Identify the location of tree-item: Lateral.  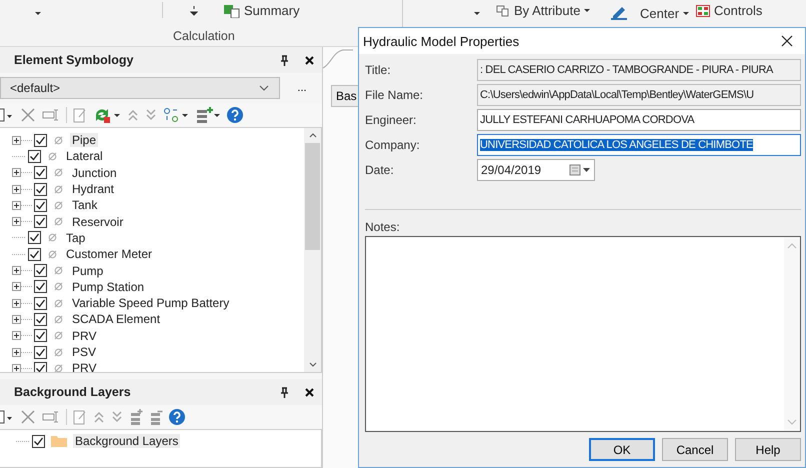
(84, 156).